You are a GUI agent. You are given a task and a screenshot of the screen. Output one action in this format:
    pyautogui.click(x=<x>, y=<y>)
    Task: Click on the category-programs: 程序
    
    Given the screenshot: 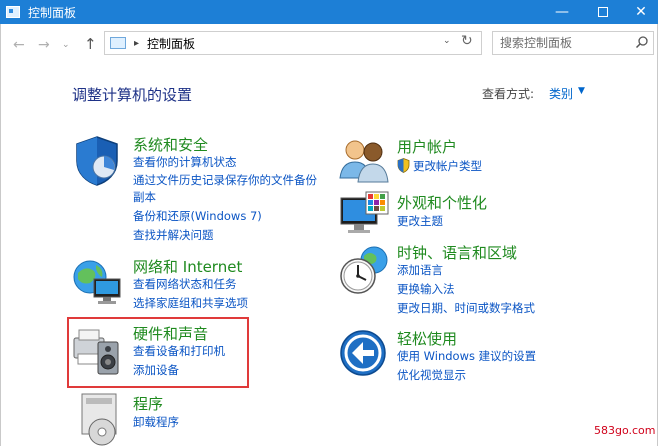 What is the action you would take?
    pyautogui.click(x=148, y=403)
    